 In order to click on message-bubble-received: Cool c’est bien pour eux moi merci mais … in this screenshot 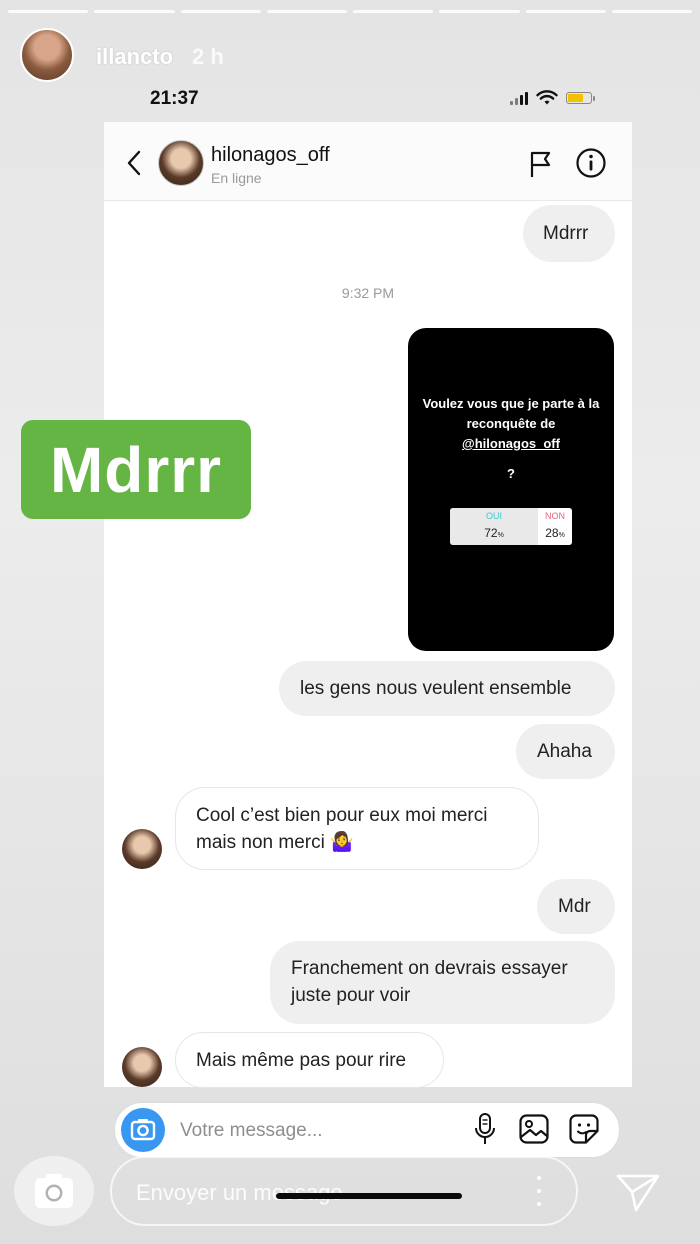, I will do `click(357, 828)`.